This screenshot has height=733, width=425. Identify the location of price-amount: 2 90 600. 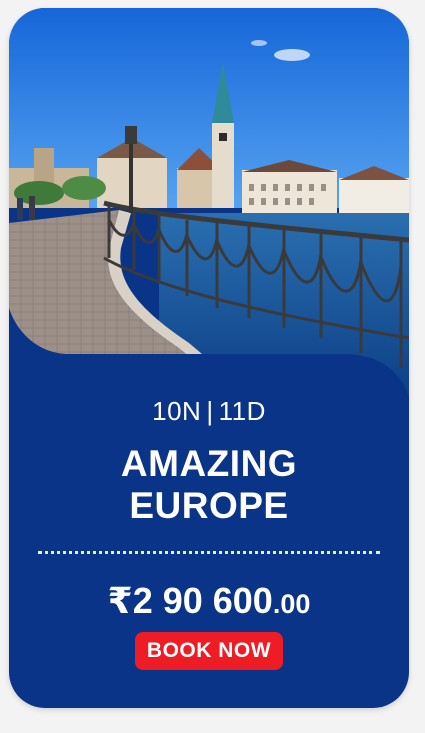
(202, 600).